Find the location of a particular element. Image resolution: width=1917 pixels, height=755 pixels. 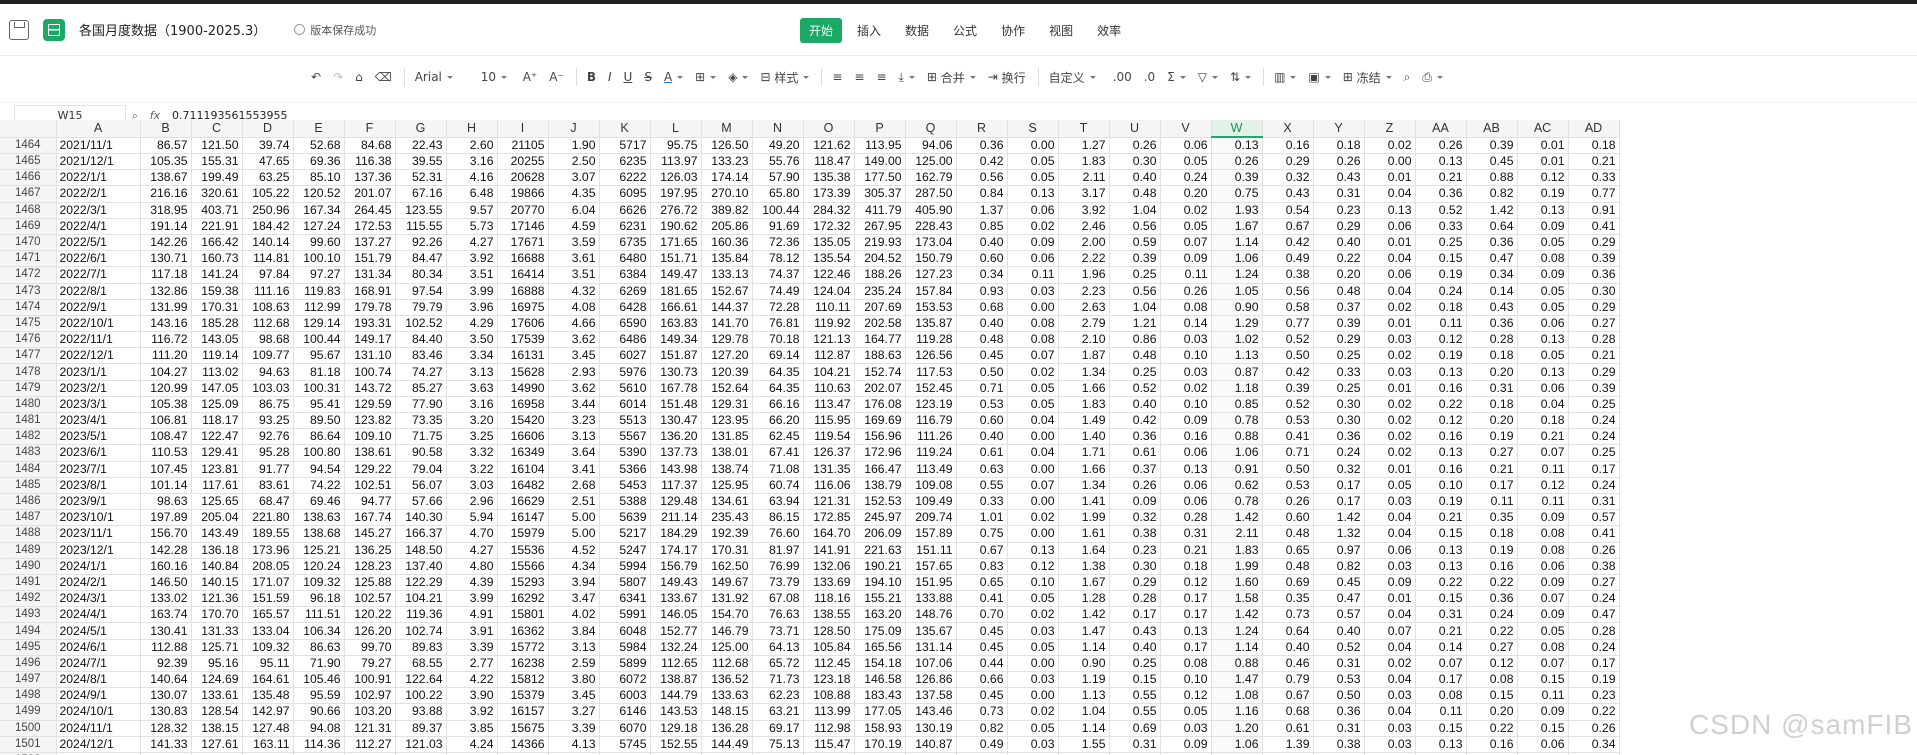

cell: 125.21 is located at coordinates (319, 550).